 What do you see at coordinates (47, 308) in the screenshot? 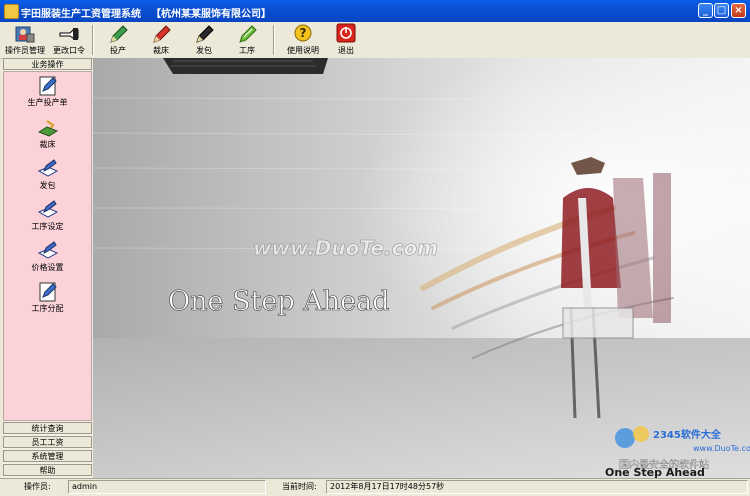
I see `sidebar-item-label: 工序分配` at bounding box center [47, 308].